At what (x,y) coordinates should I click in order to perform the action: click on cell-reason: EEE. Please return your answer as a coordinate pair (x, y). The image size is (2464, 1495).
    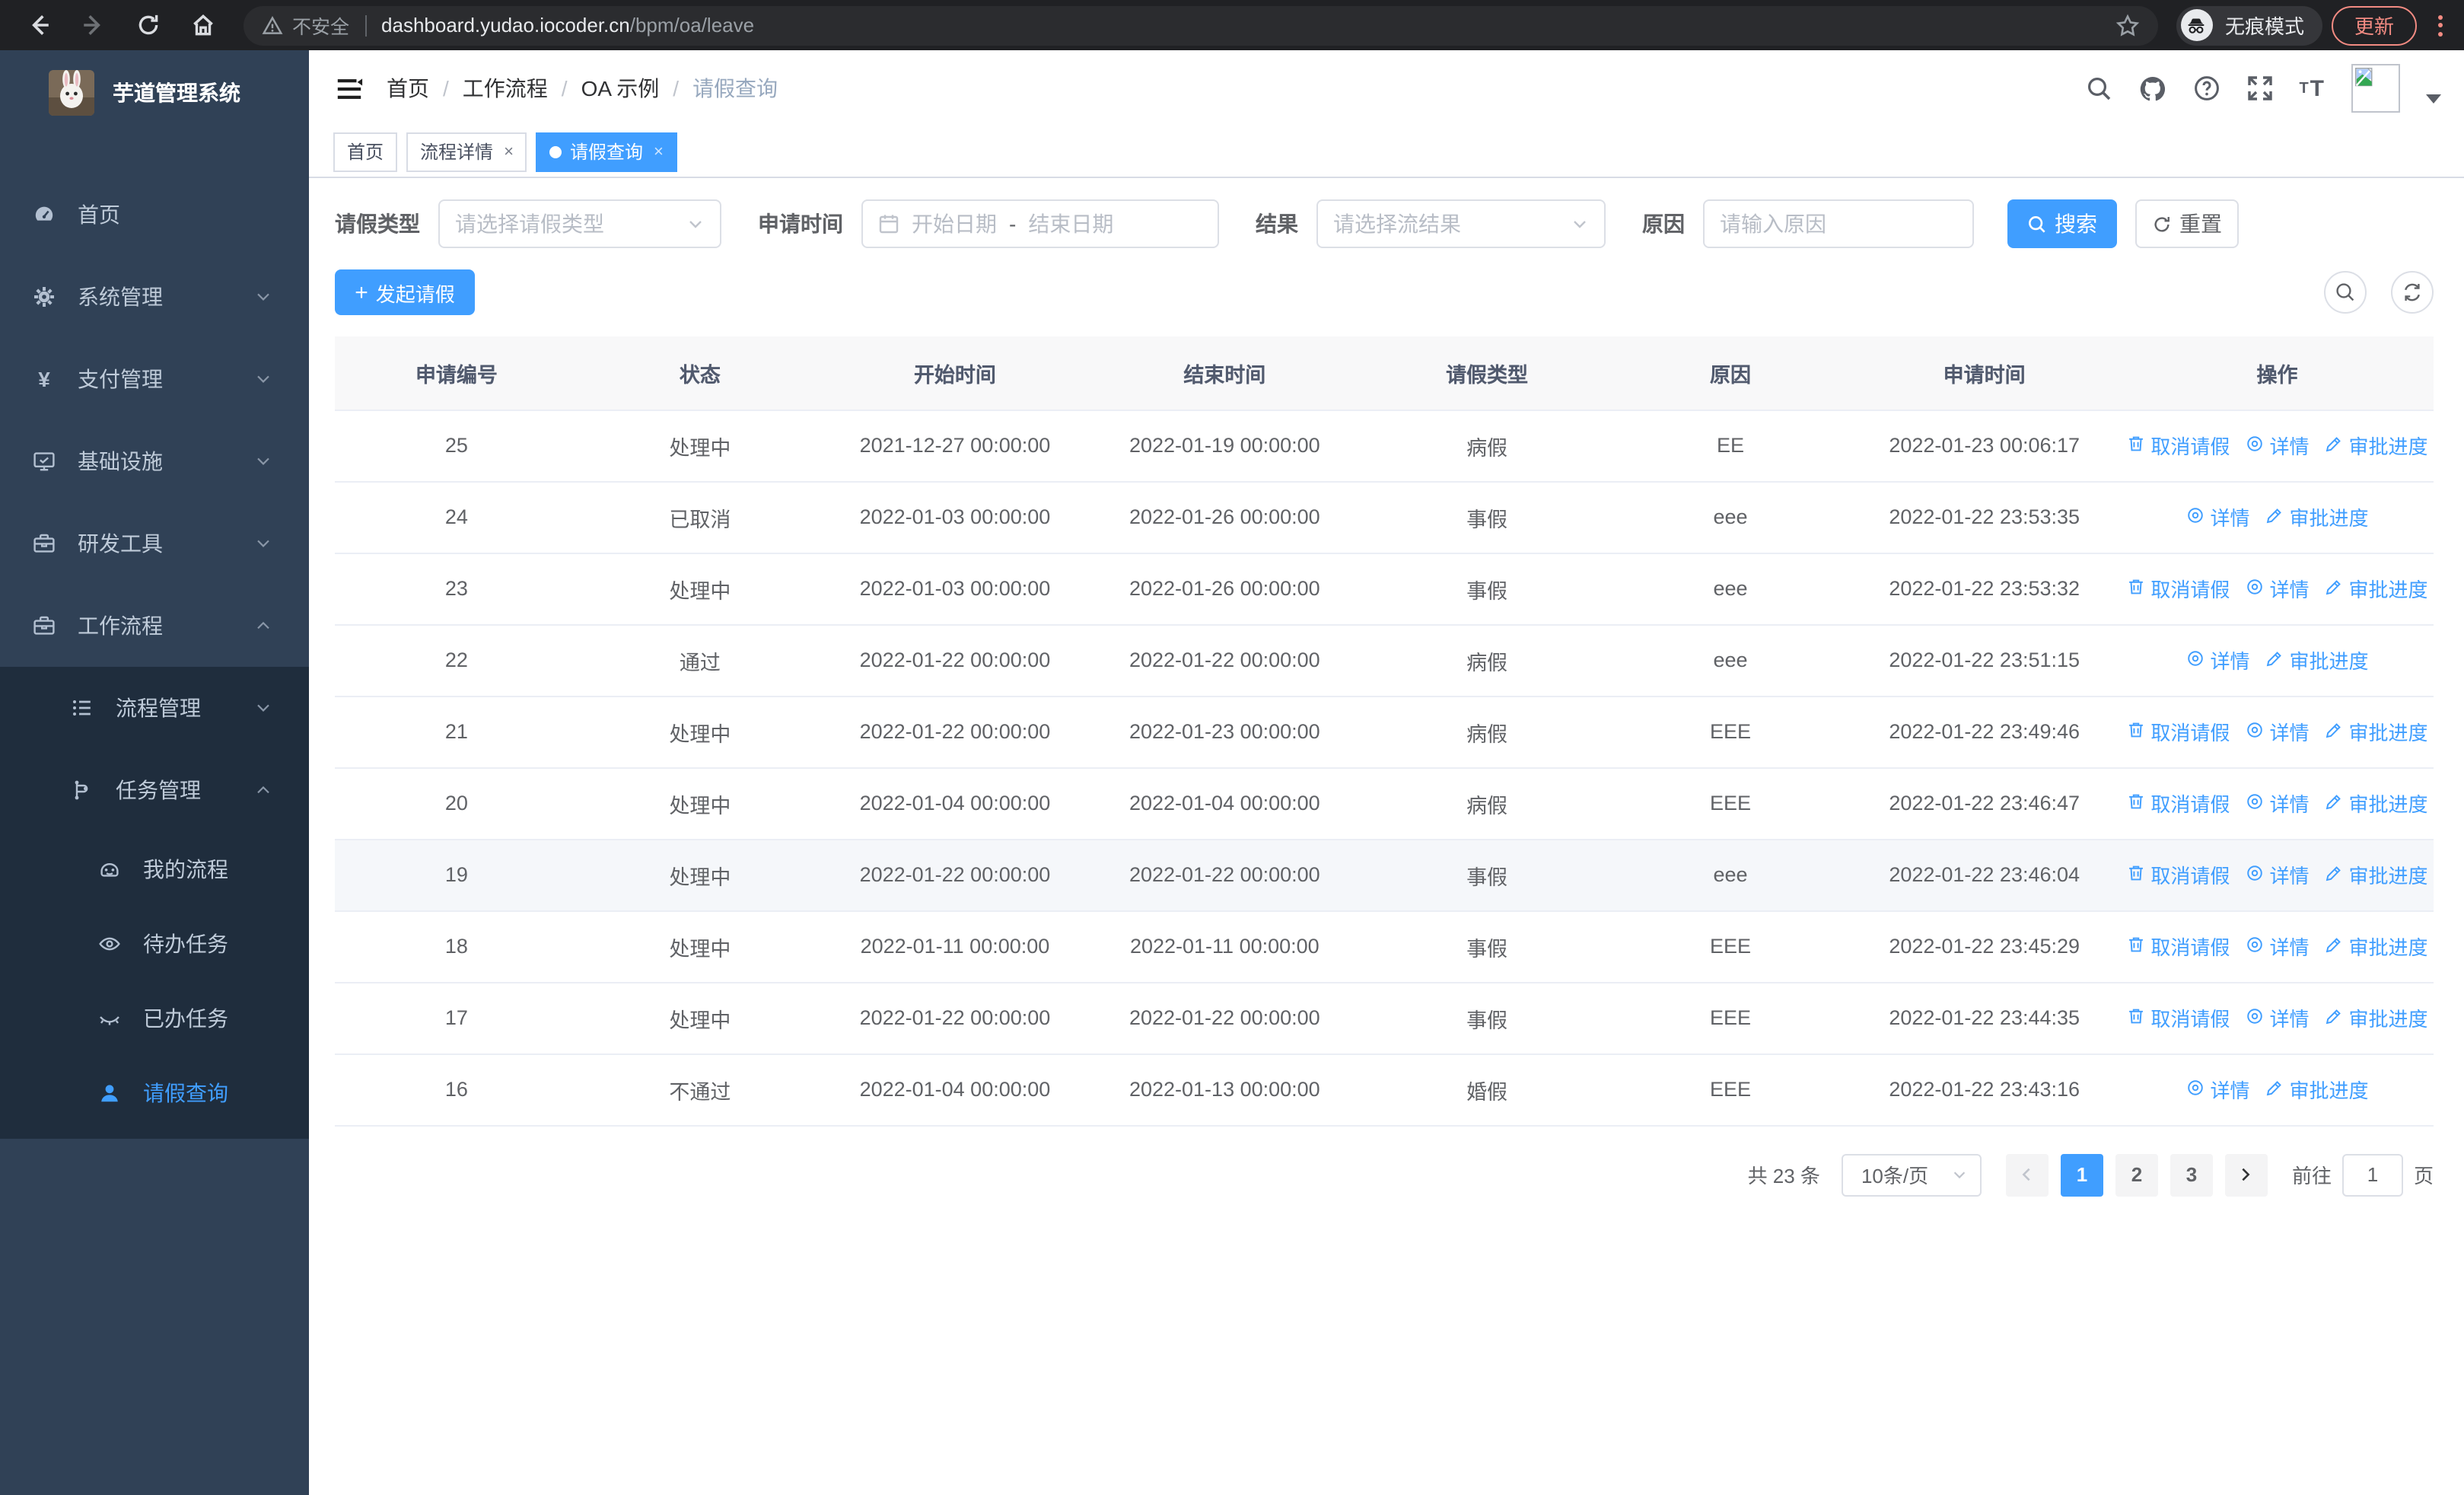
    Looking at the image, I should click on (1730, 1090).